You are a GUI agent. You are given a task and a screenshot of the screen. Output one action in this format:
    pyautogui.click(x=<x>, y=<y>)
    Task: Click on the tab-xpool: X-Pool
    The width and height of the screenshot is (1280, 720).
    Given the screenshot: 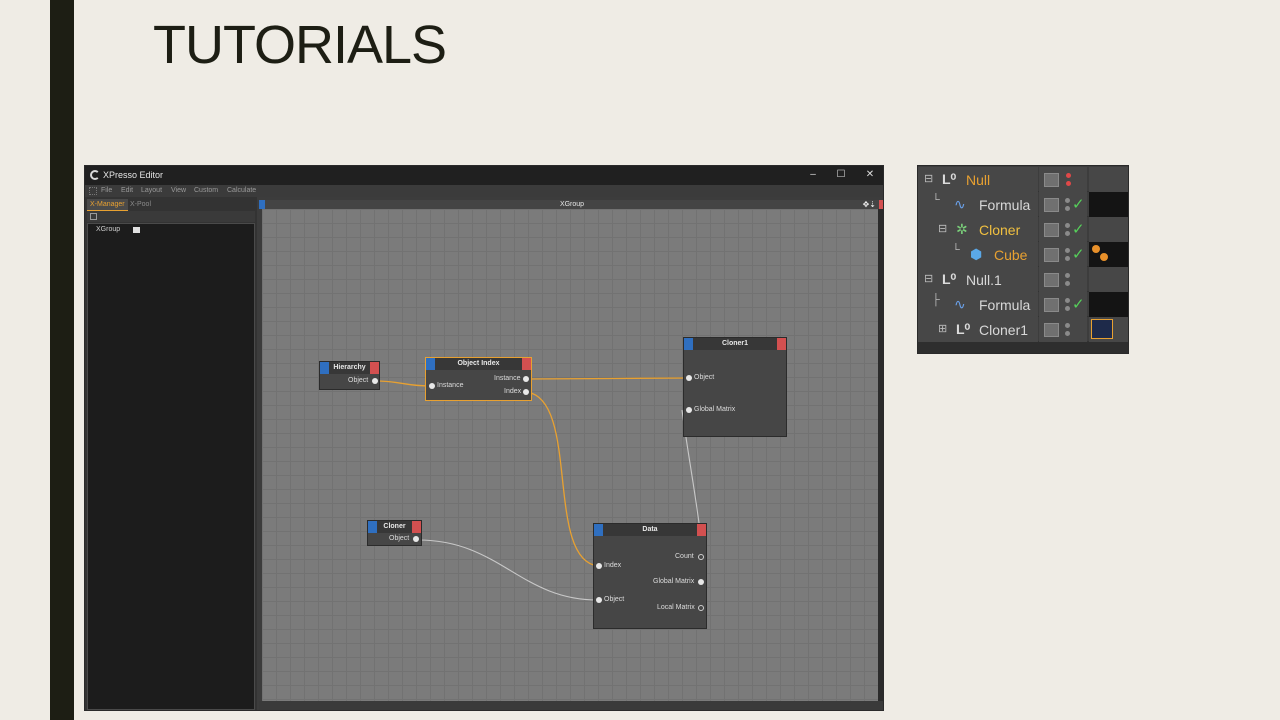 What is the action you would take?
    pyautogui.click(x=140, y=205)
    